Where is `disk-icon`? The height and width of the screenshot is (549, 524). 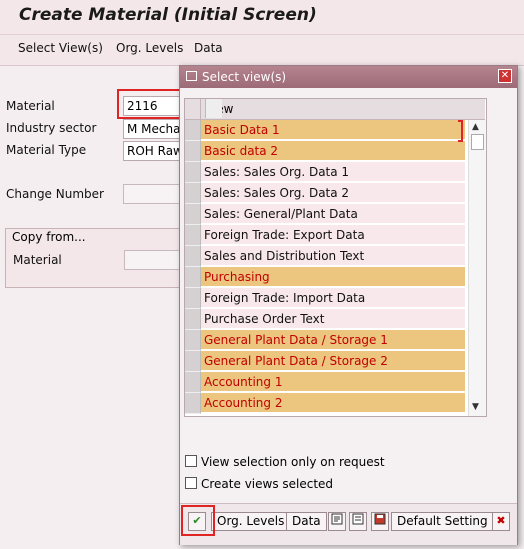 disk-icon is located at coordinates (380, 521).